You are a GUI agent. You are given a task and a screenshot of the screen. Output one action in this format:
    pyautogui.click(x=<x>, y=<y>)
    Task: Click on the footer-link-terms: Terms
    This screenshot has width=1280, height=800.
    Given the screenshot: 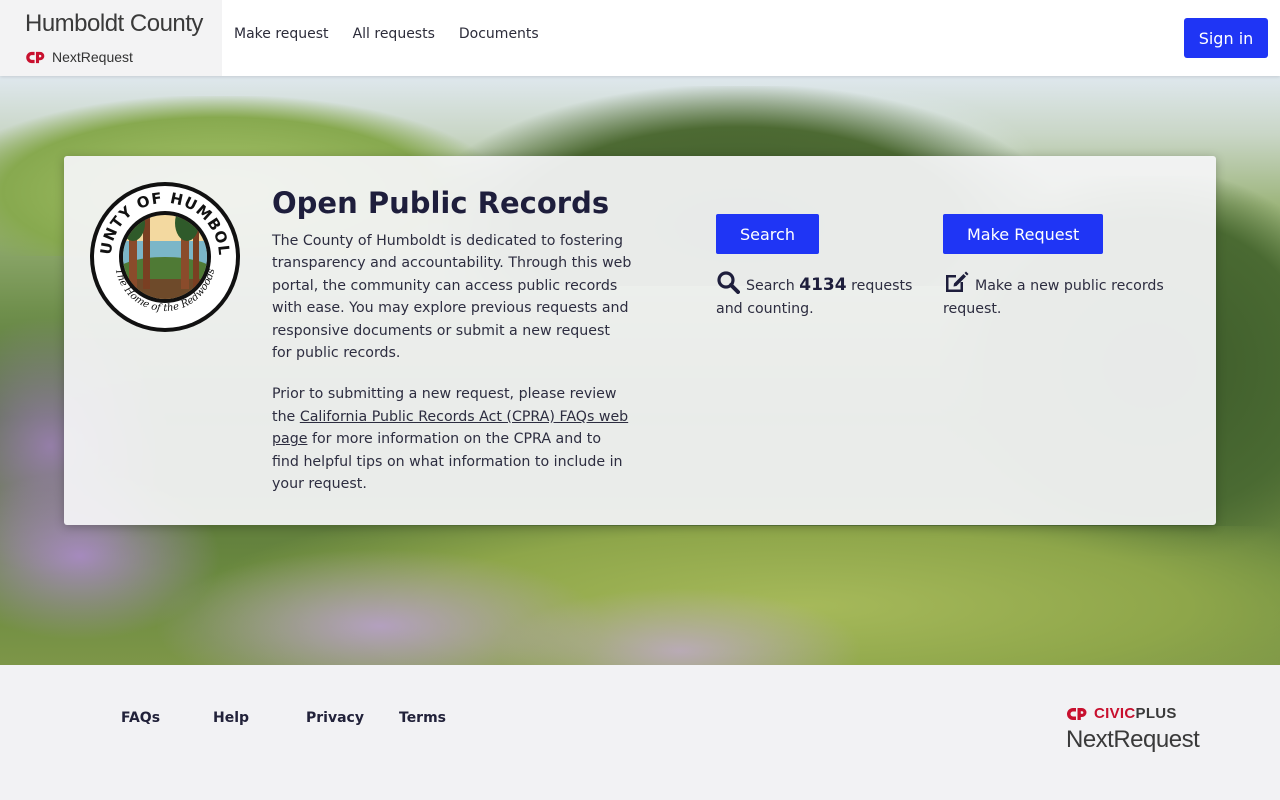 What is the action you would take?
    pyautogui.click(x=429, y=718)
    